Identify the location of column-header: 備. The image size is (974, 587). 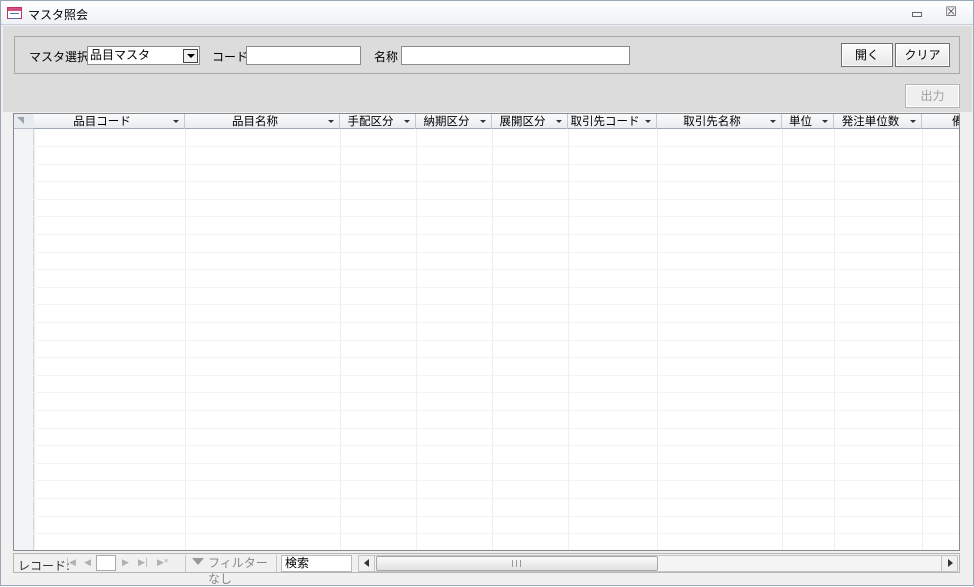
(940, 121).